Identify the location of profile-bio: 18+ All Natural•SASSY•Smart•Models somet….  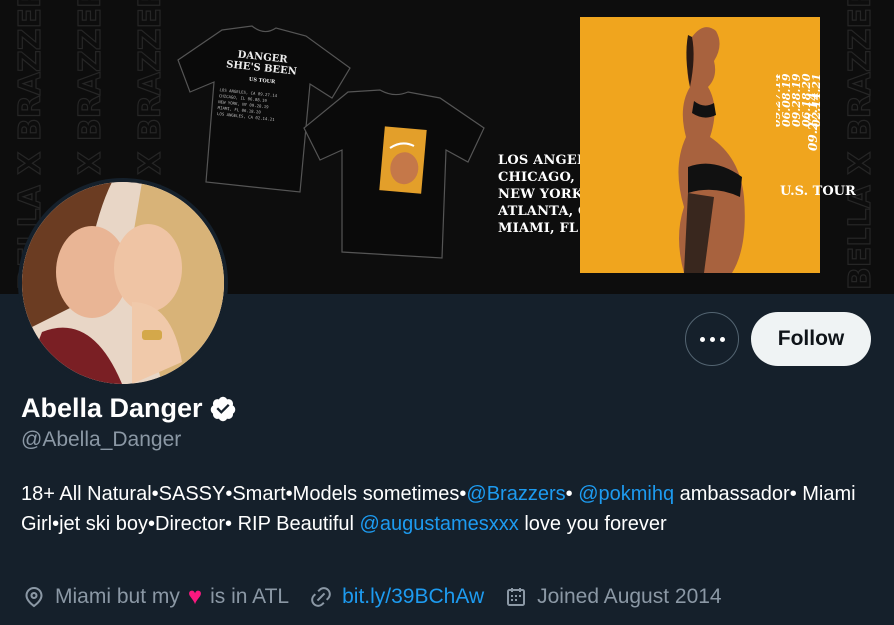
(446, 509).